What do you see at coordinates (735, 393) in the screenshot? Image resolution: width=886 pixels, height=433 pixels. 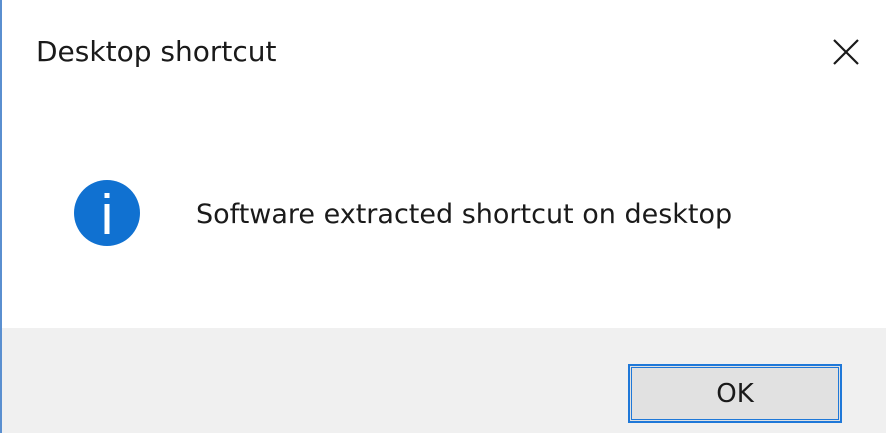 I see `ok-button: OK` at bounding box center [735, 393].